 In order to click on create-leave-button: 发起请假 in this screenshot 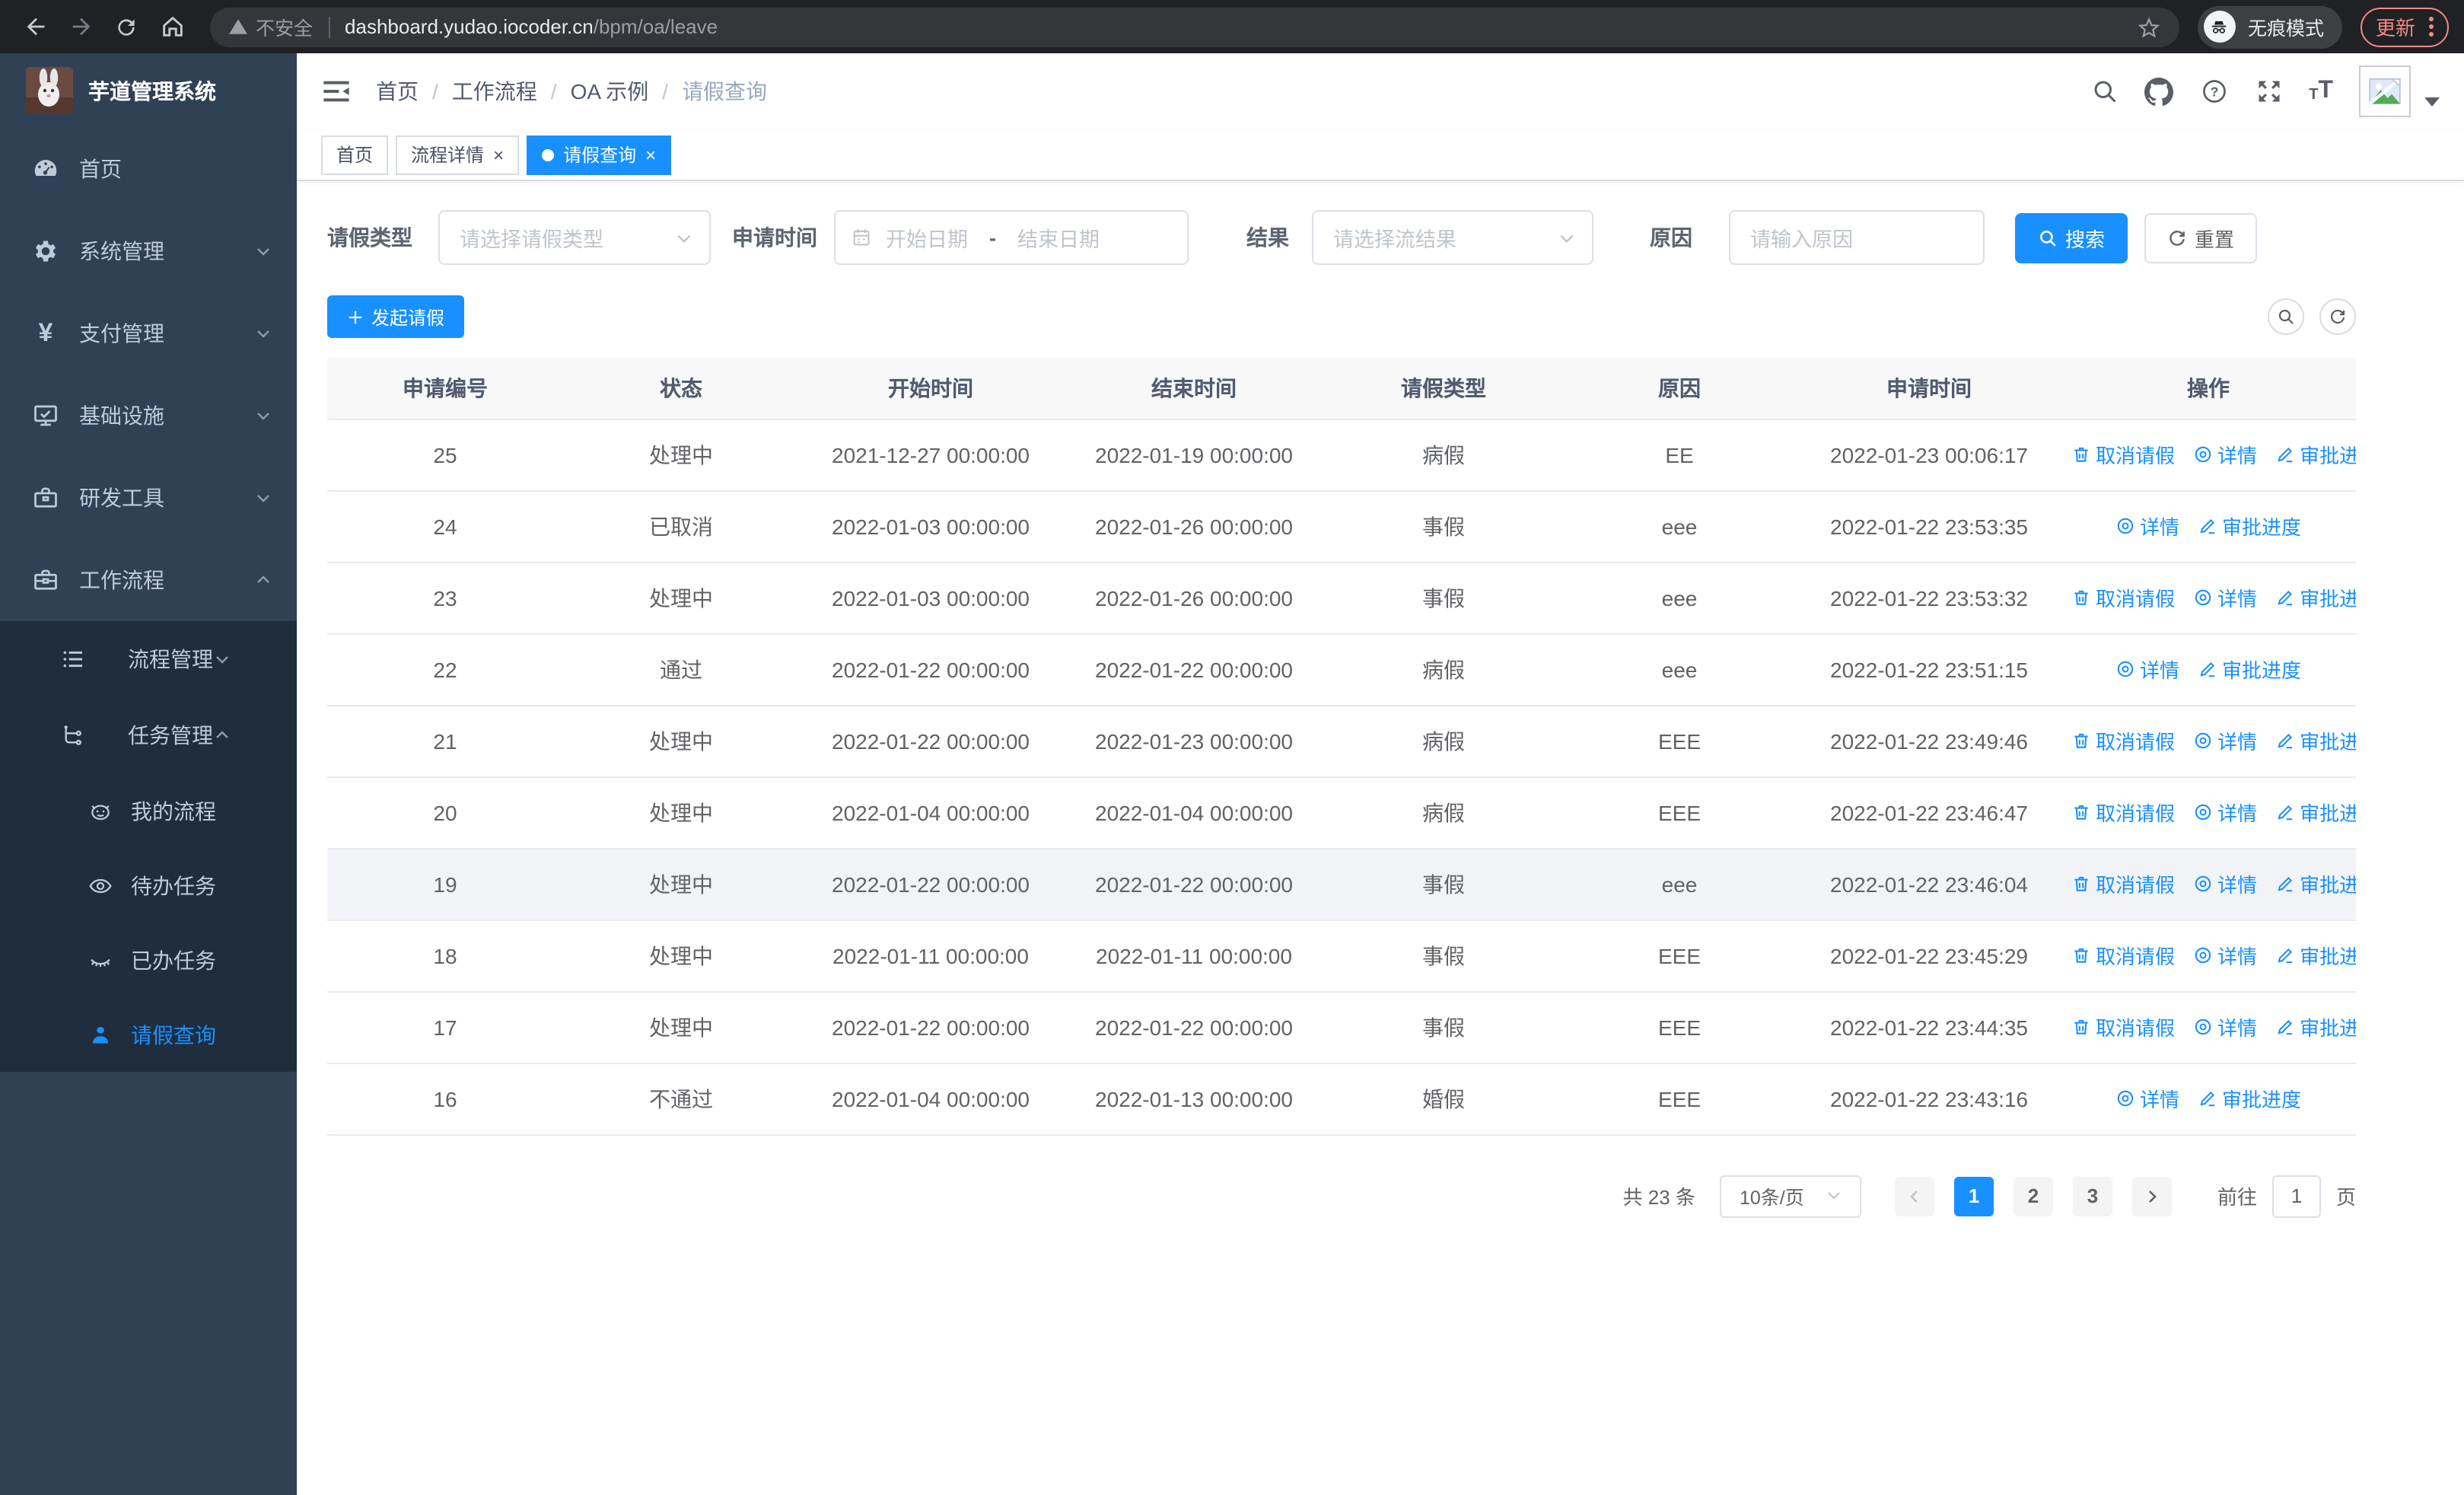, I will do `click(396, 317)`.